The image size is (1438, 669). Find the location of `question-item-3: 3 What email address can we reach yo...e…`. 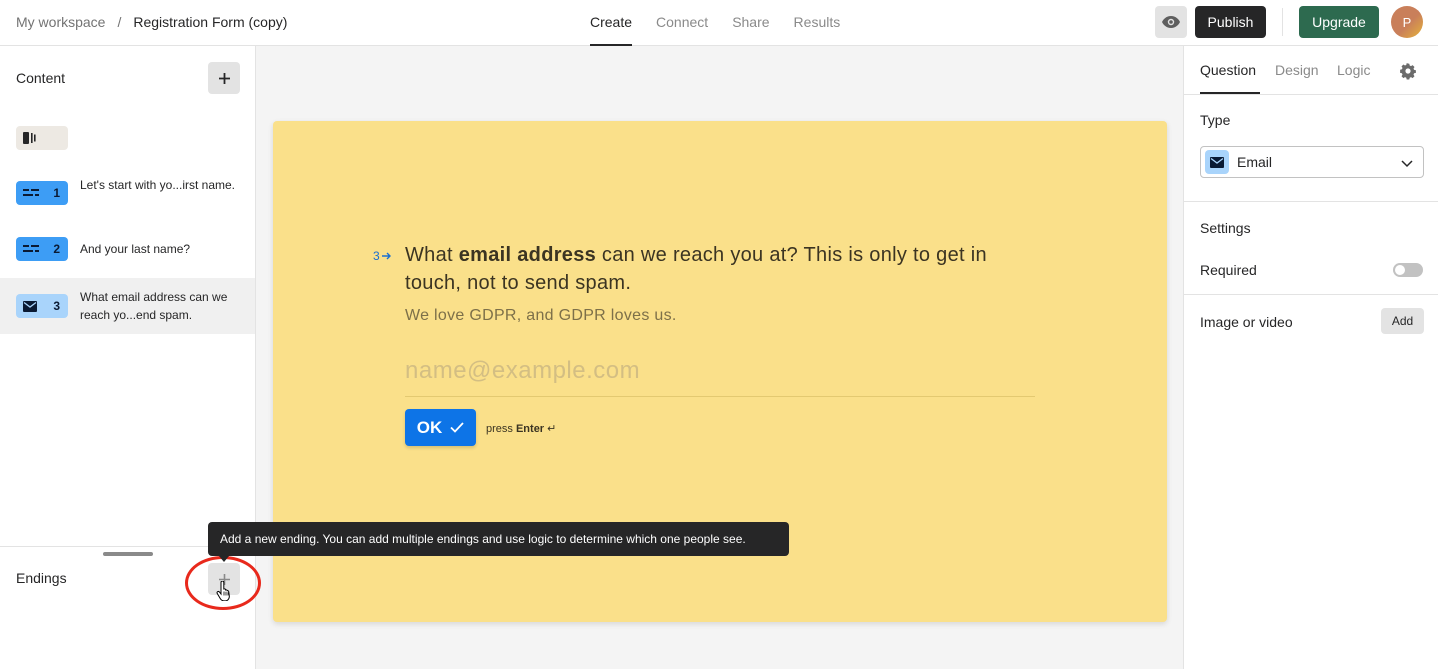

question-item-3: 3 What email address can we reach yo...e… is located at coordinates (127, 306).